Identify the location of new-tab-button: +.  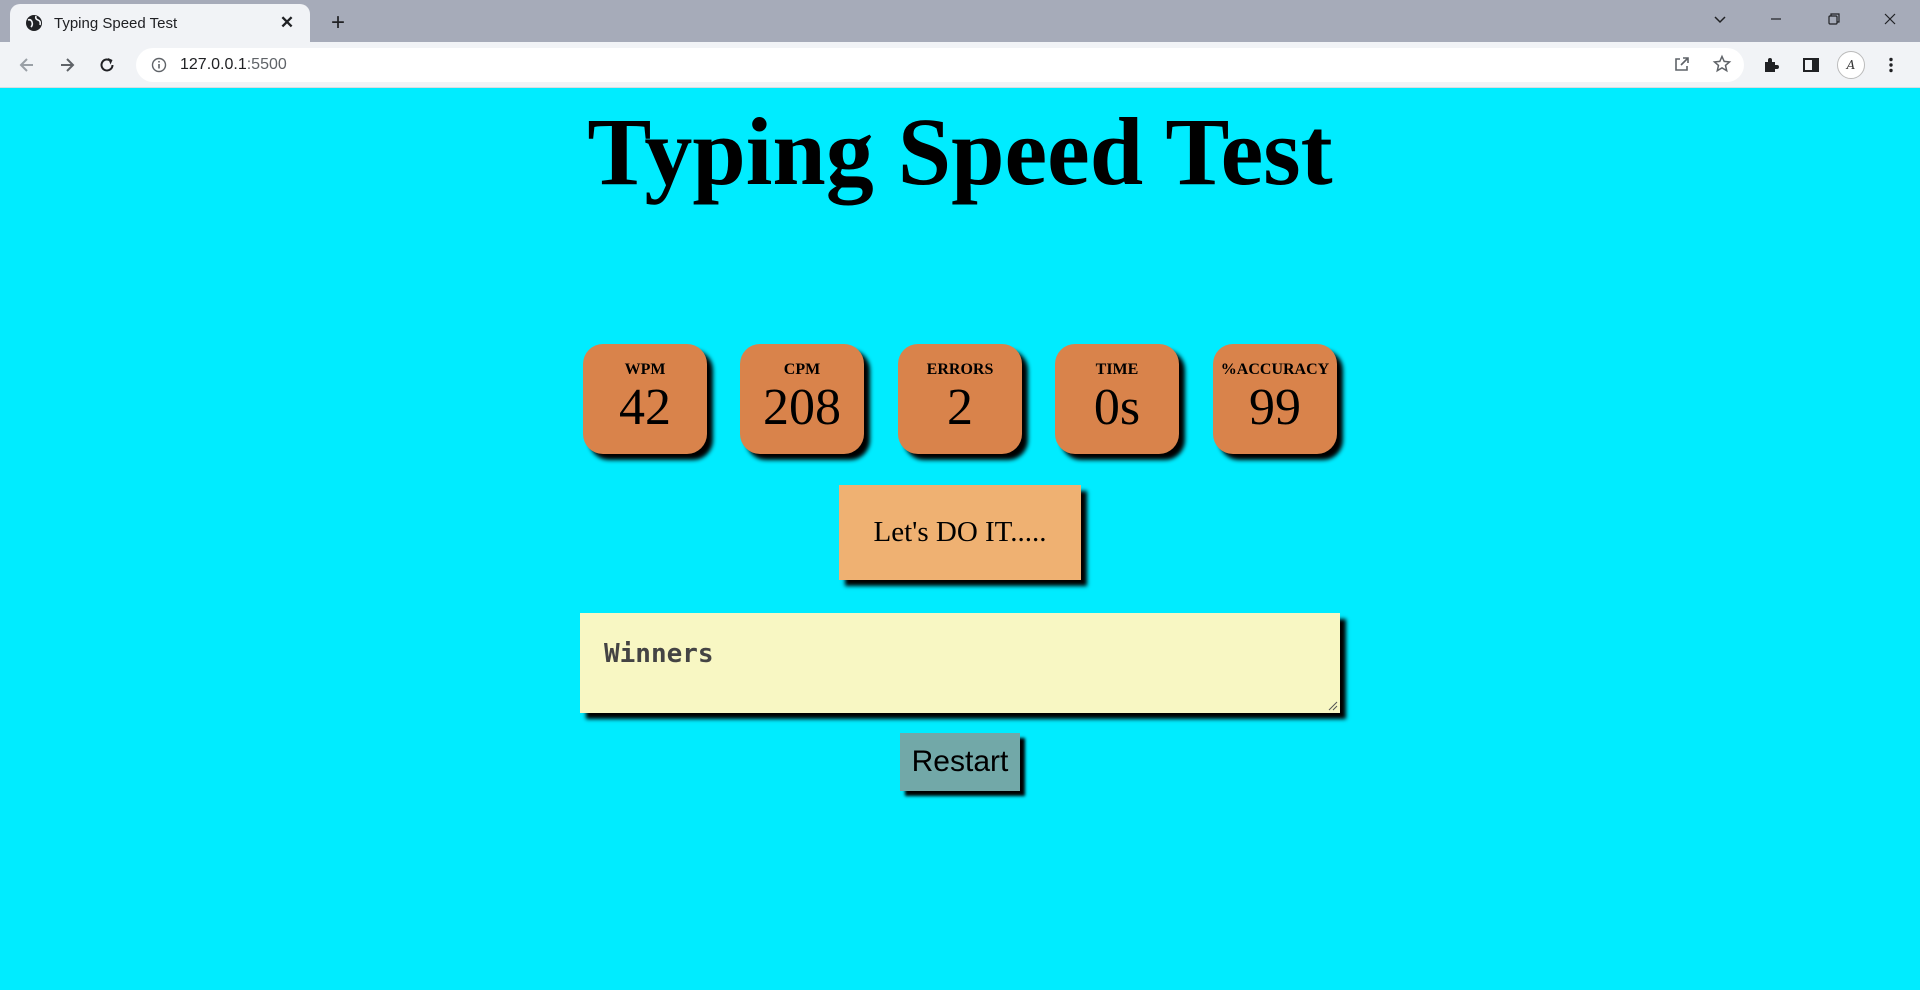
(338, 23).